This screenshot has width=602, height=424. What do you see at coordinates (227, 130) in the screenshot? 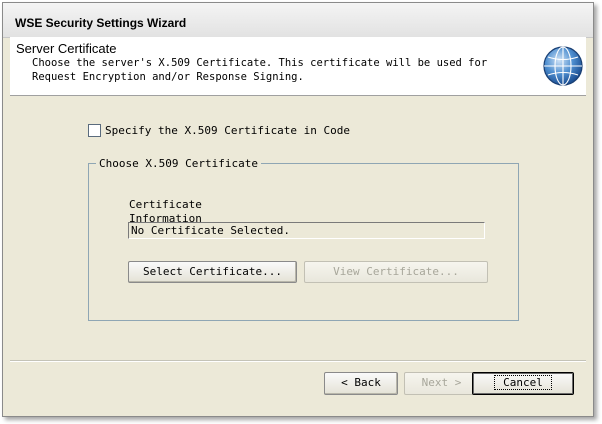
I see `specify-in-code-label: Specify the X.509 Certificate in Code` at bounding box center [227, 130].